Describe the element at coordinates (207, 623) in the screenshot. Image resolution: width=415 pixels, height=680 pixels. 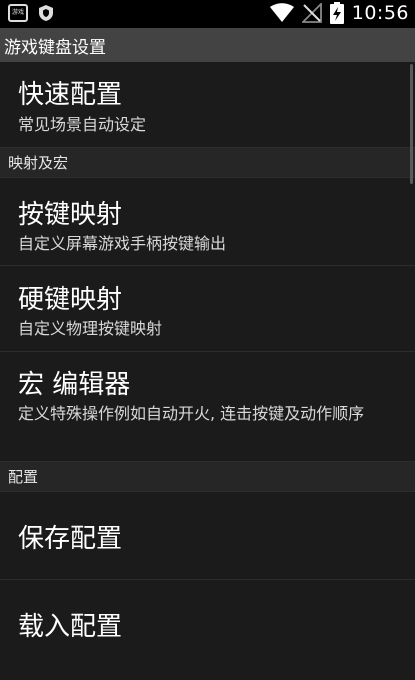
I see `load-config-item: 载入配置` at that location.